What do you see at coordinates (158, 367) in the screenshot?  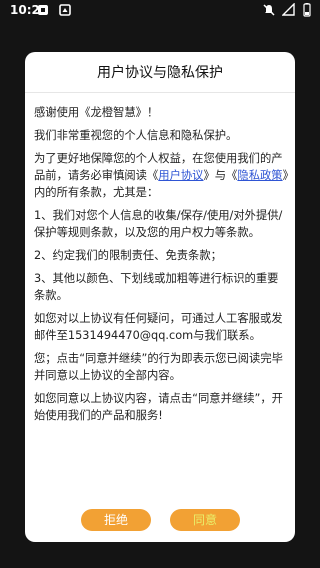 I see `consent-text: 您；点击“同意并继续”的行为即表示您已阅读完毕并同意以上协议的全部内容。` at bounding box center [158, 367].